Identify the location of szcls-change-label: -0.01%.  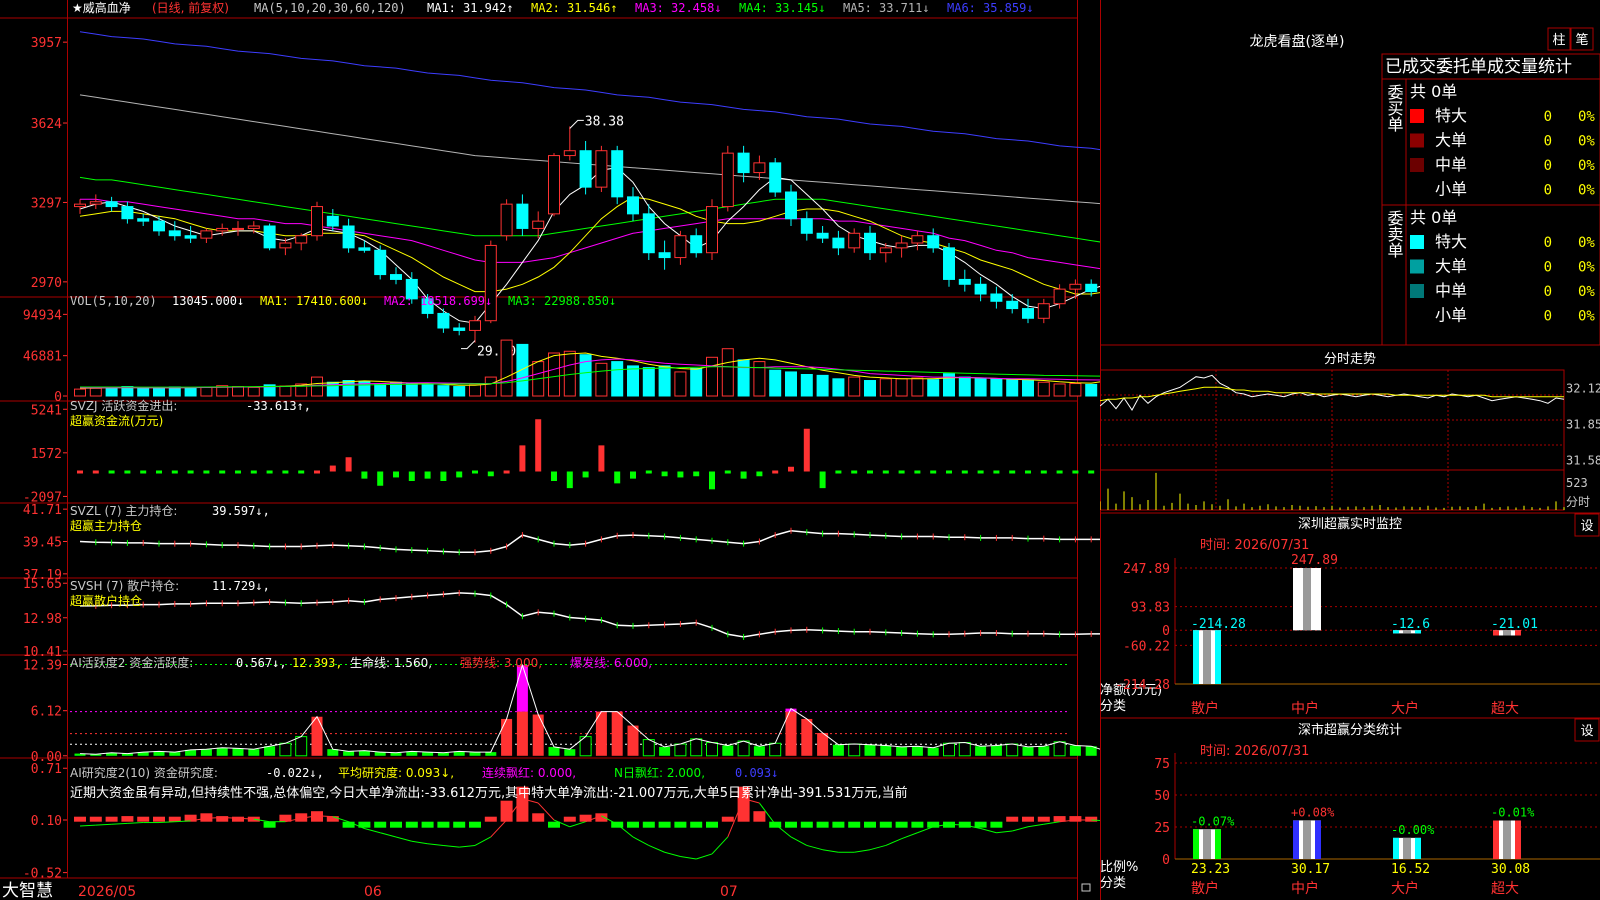
(1513, 812).